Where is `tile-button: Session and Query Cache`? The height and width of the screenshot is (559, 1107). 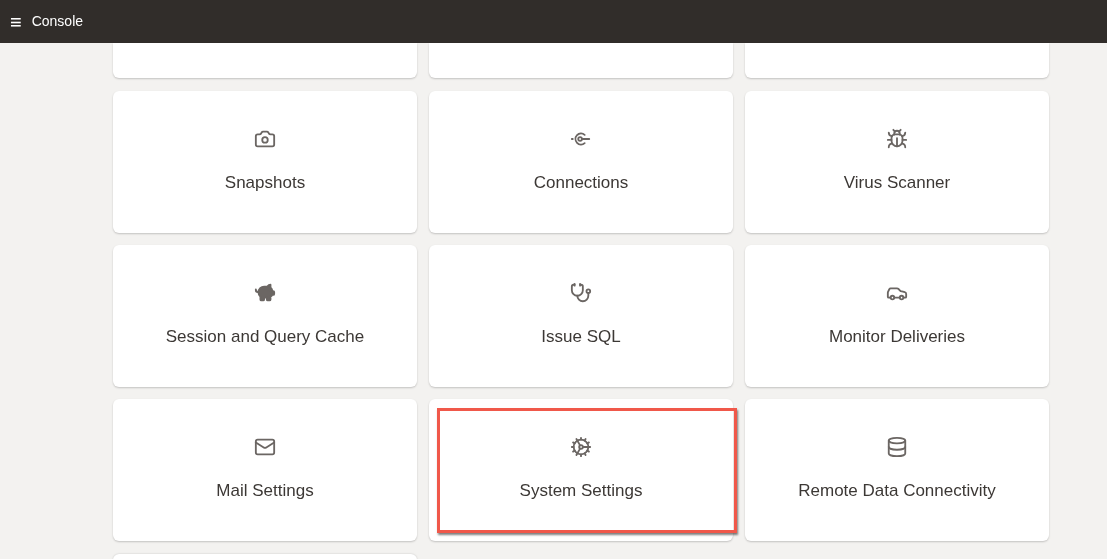
tile-button: Session and Query Cache is located at coordinates (265, 316).